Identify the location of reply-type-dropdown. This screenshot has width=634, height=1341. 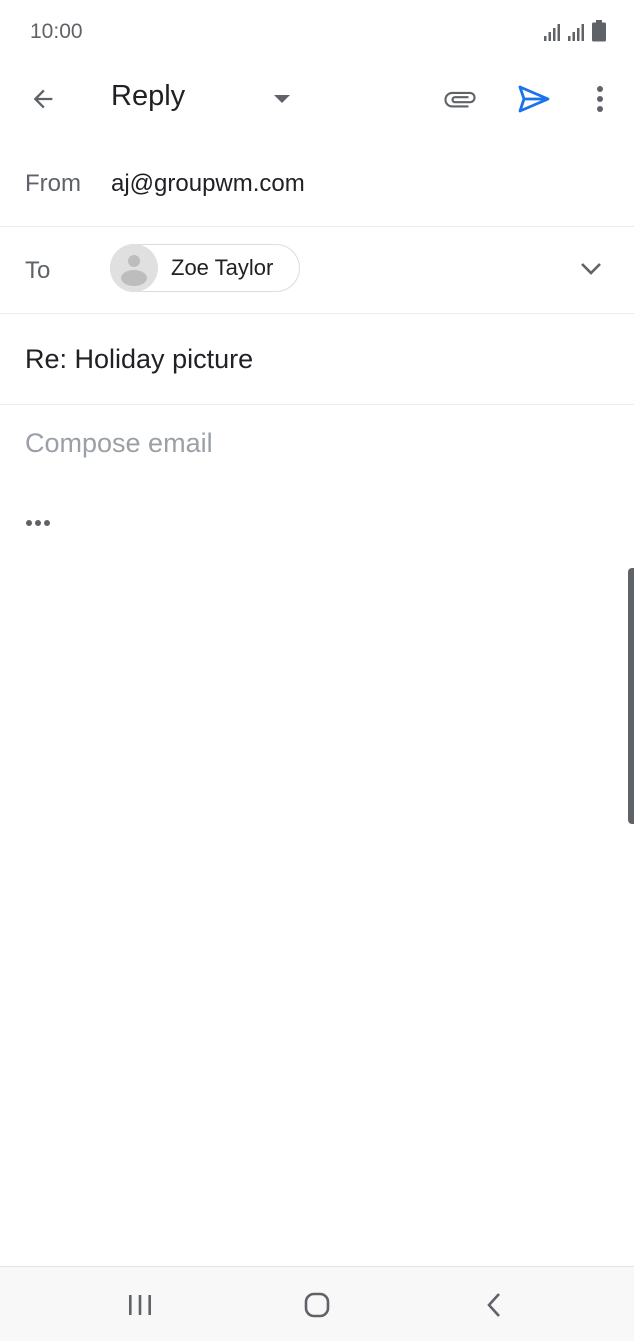
(282, 99).